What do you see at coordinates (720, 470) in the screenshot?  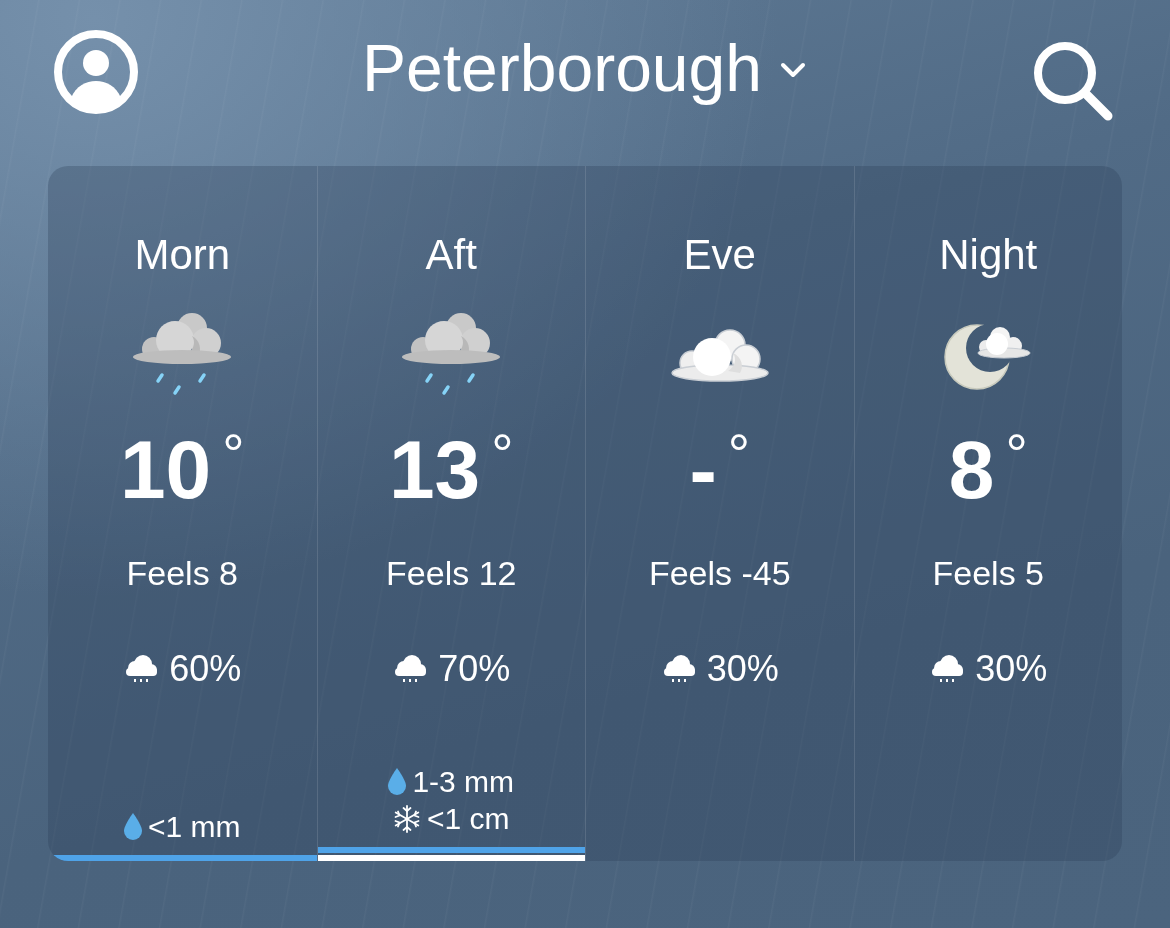 I see `temperature: -$^{°}$` at bounding box center [720, 470].